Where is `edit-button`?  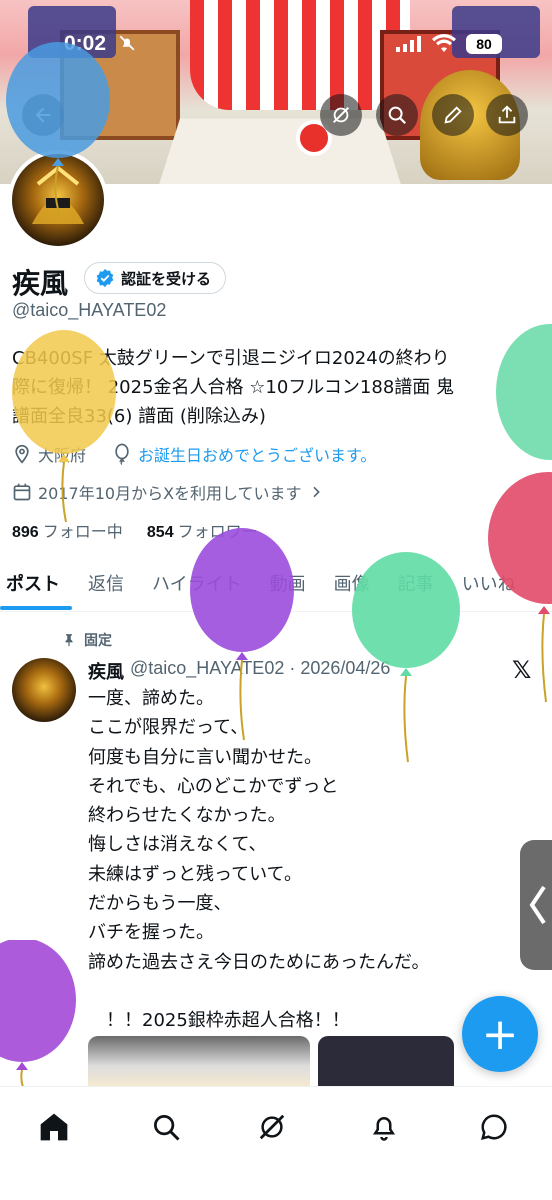 edit-button is located at coordinates (453, 115).